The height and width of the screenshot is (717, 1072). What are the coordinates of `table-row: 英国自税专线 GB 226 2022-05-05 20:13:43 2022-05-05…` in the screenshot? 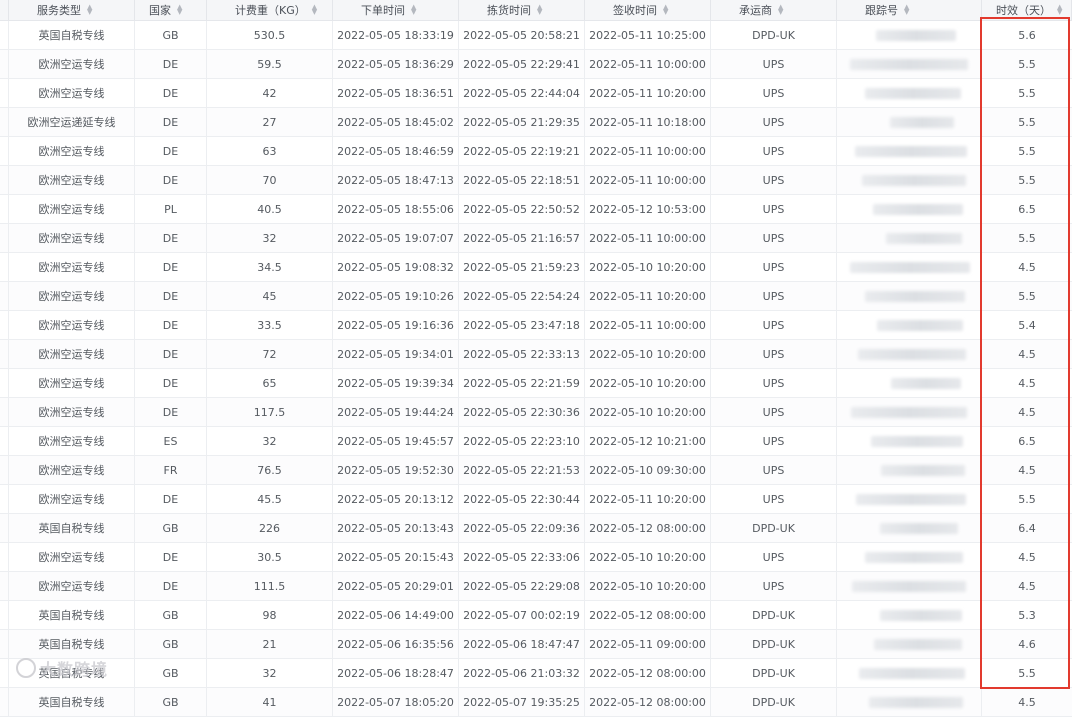 It's located at (536, 528).